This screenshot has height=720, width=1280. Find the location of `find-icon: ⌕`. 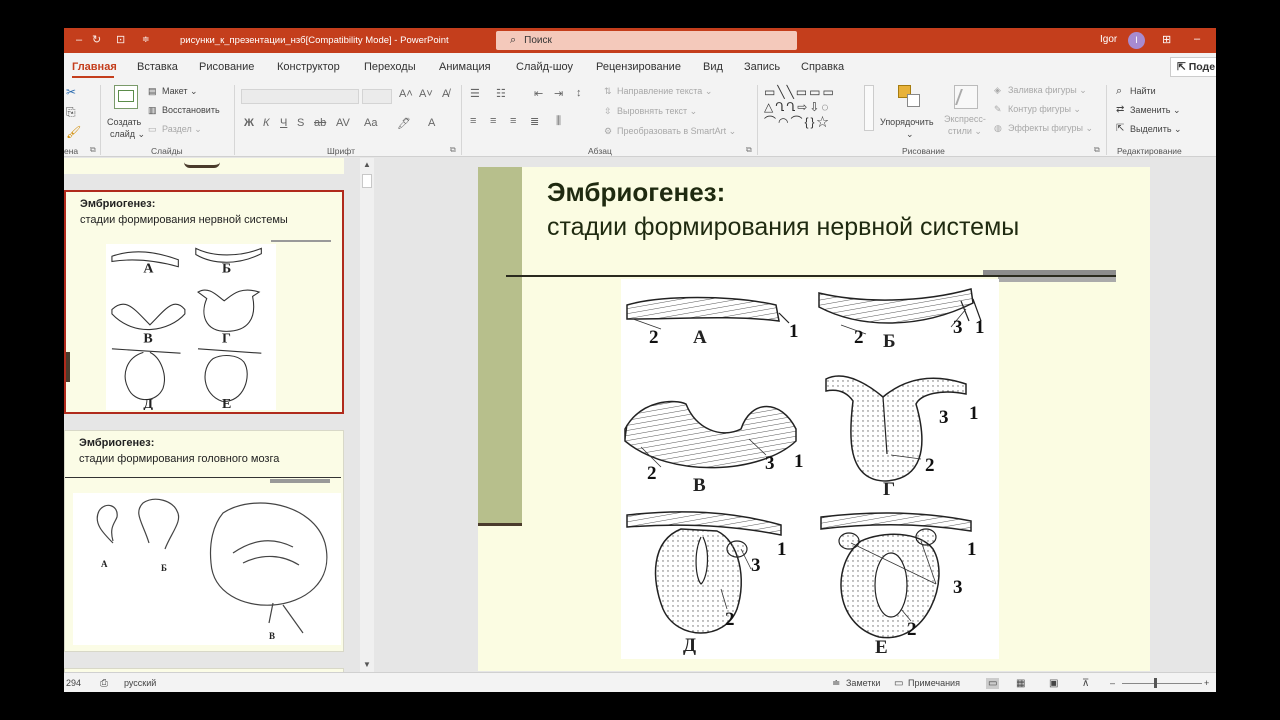

find-icon: ⌕ is located at coordinates (1119, 91).